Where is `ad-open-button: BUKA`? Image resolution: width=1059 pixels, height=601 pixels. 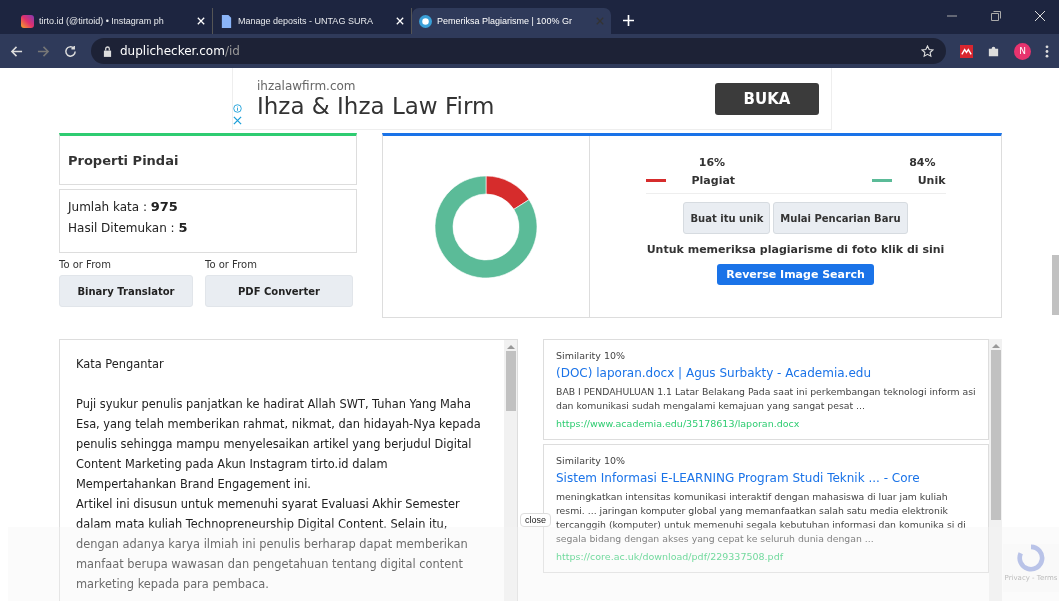 ad-open-button: BUKA is located at coordinates (767, 98).